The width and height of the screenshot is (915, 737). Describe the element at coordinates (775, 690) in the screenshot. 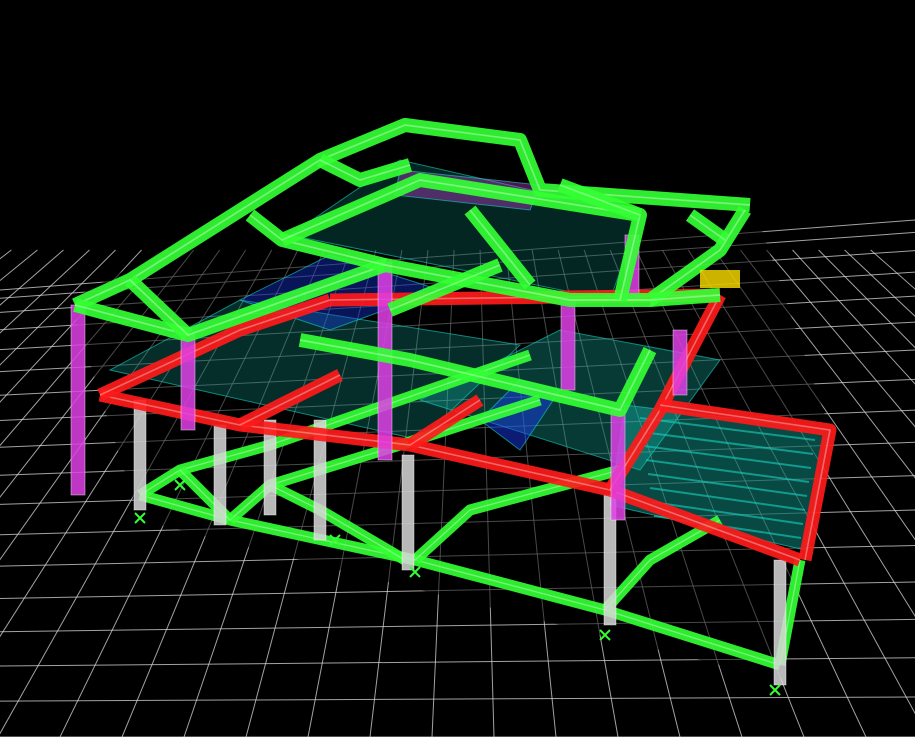

I see `support-icon` at that location.